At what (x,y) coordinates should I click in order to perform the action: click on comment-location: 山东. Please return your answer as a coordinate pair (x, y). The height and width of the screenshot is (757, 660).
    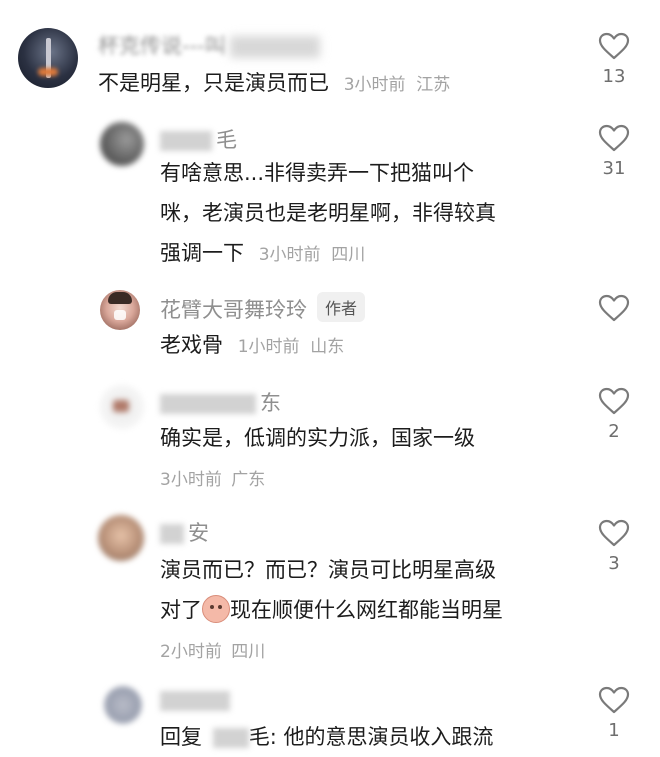
    Looking at the image, I should click on (327, 347).